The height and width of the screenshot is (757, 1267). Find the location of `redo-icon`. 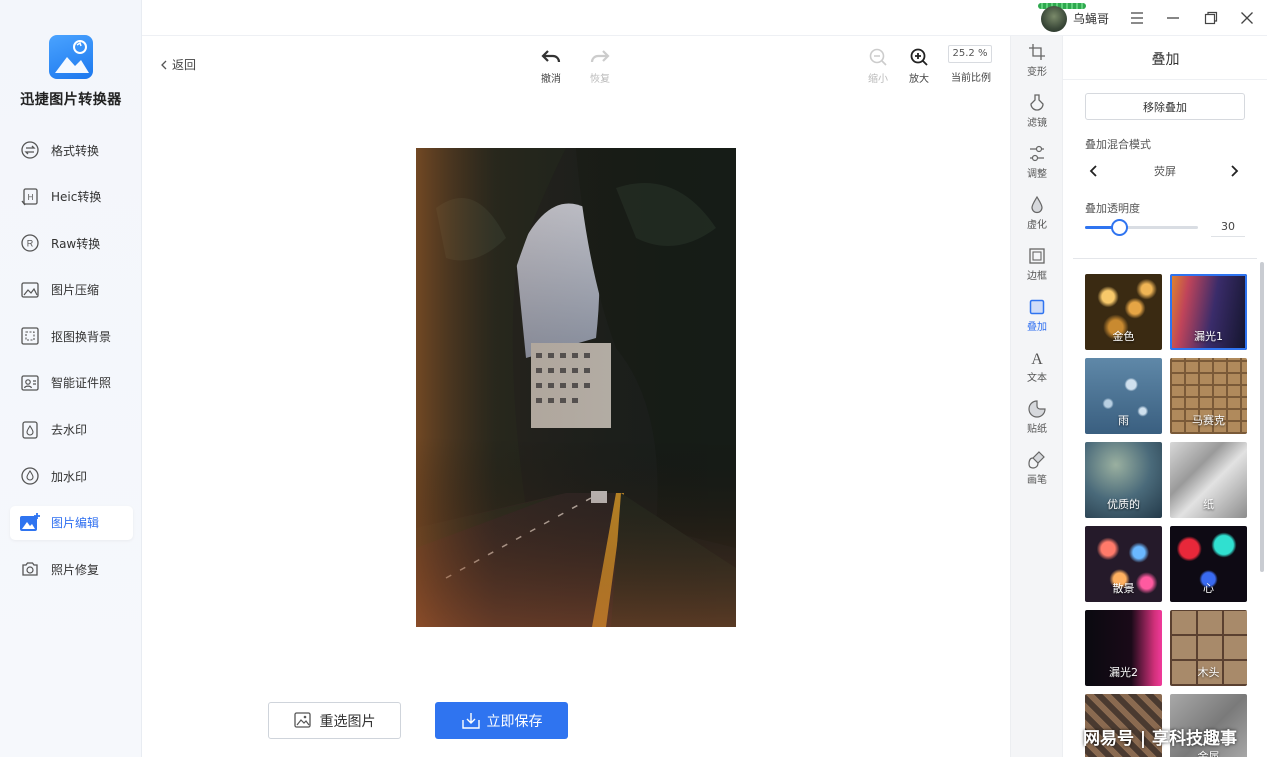

redo-icon is located at coordinates (600, 56).